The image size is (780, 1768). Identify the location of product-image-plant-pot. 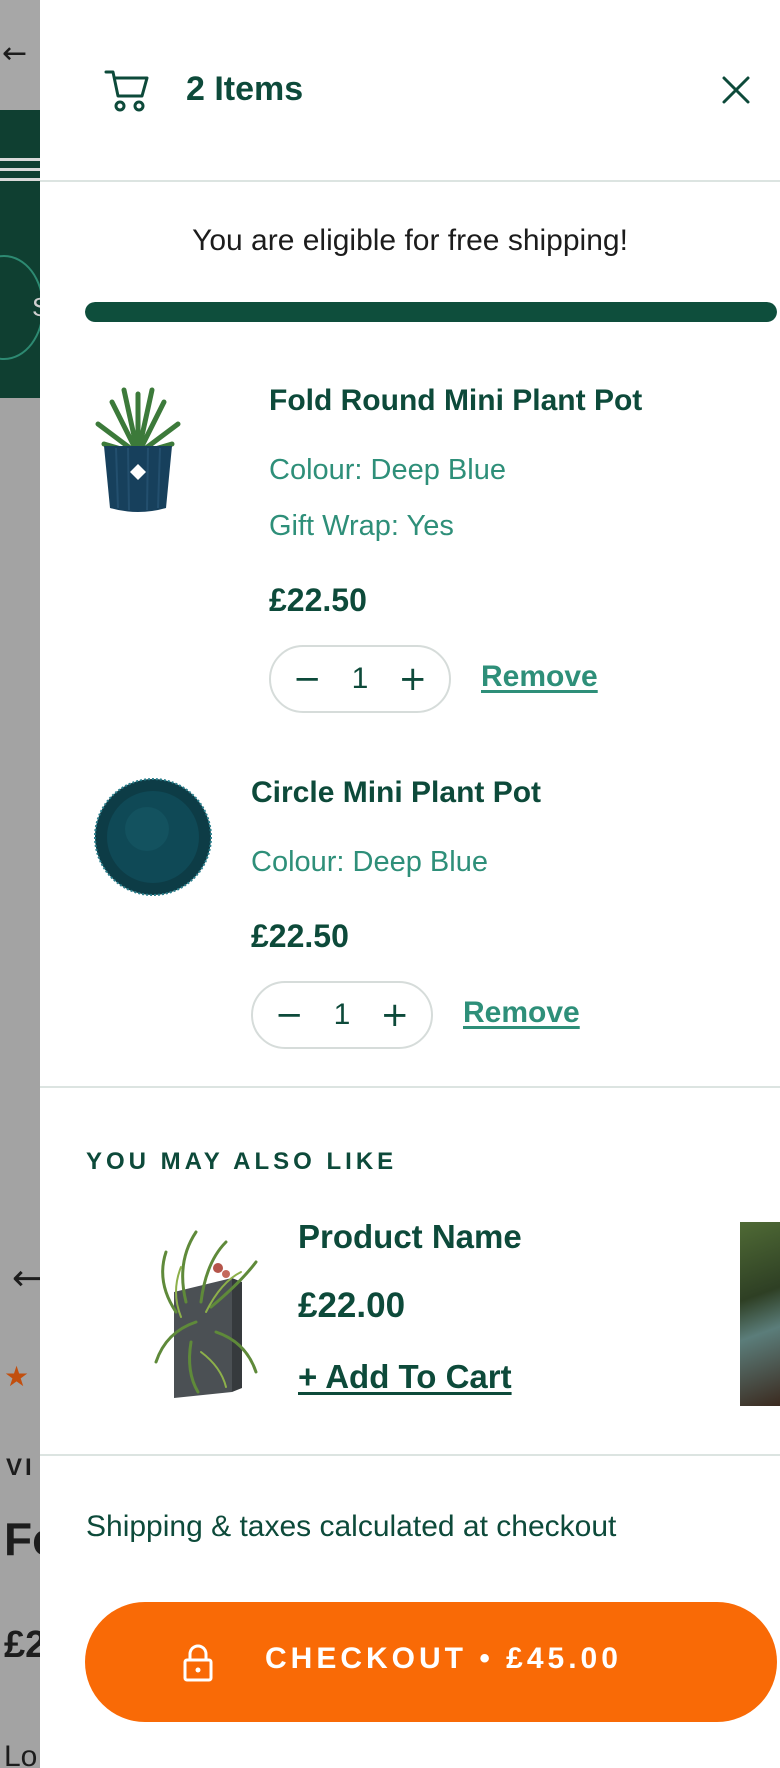
(138, 449).